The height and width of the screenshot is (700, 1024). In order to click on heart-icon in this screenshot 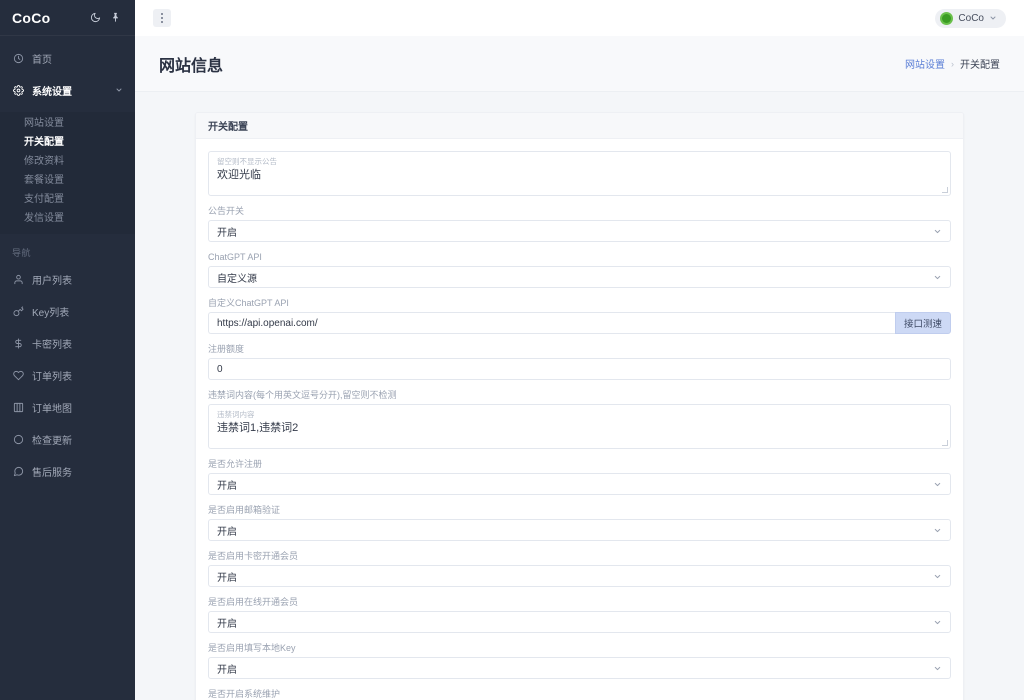, I will do `click(18, 375)`.